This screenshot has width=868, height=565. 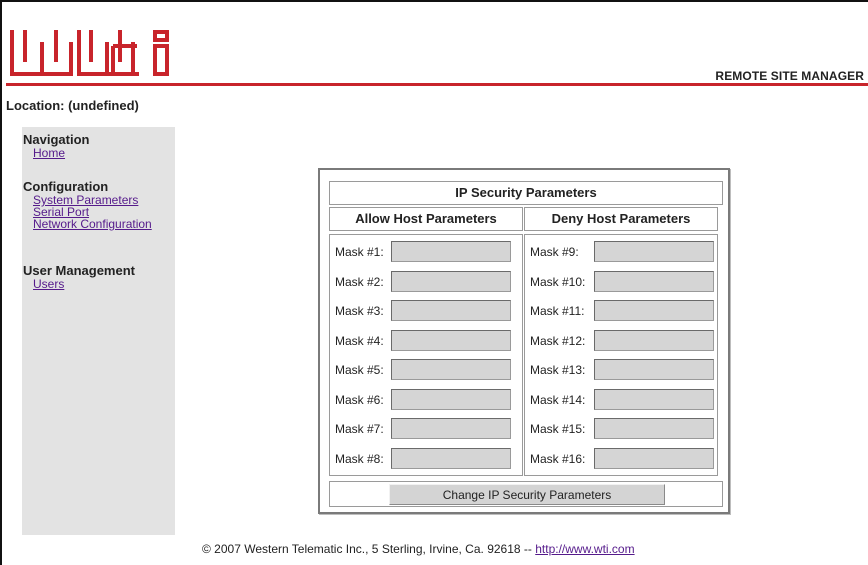 What do you see at coordinates (554, 252) in the screenshot?
I see `mask-label: Mask #9:` at bounding box center [554, 252].